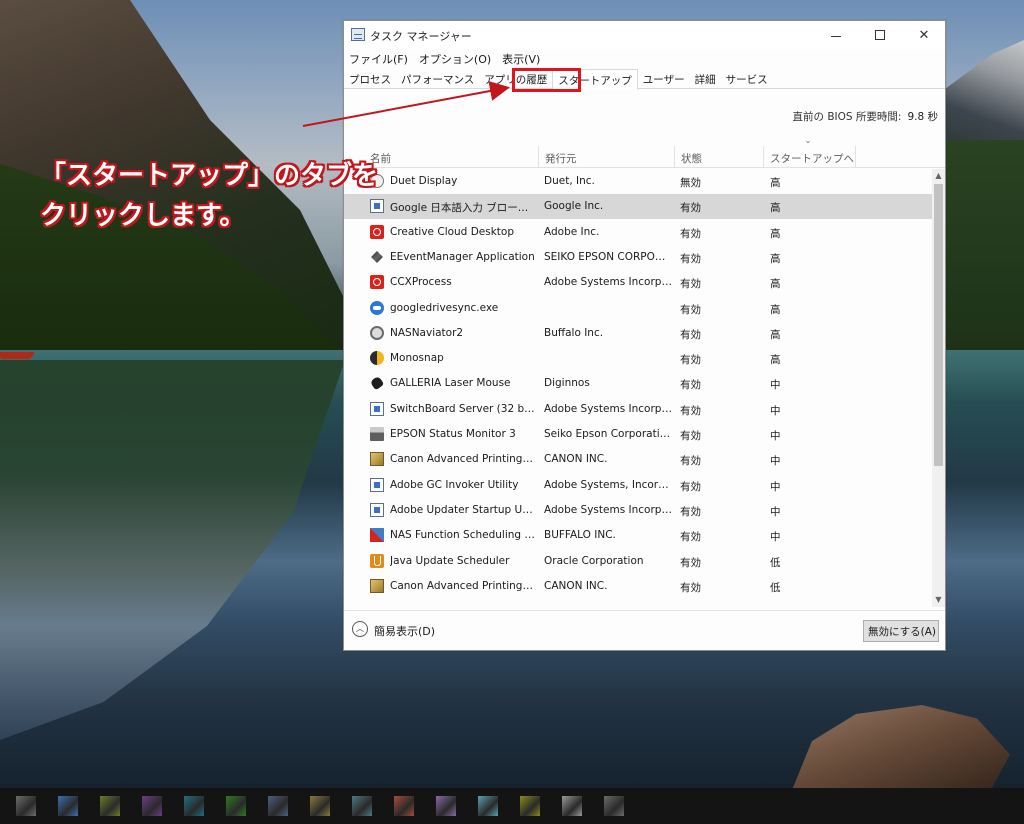 The image size is (1024, 824). What do you see at coordinates (437, 79) in the screenshot?
I see `tab-performance: パフォーマンス` at bounding box center [437, 79].